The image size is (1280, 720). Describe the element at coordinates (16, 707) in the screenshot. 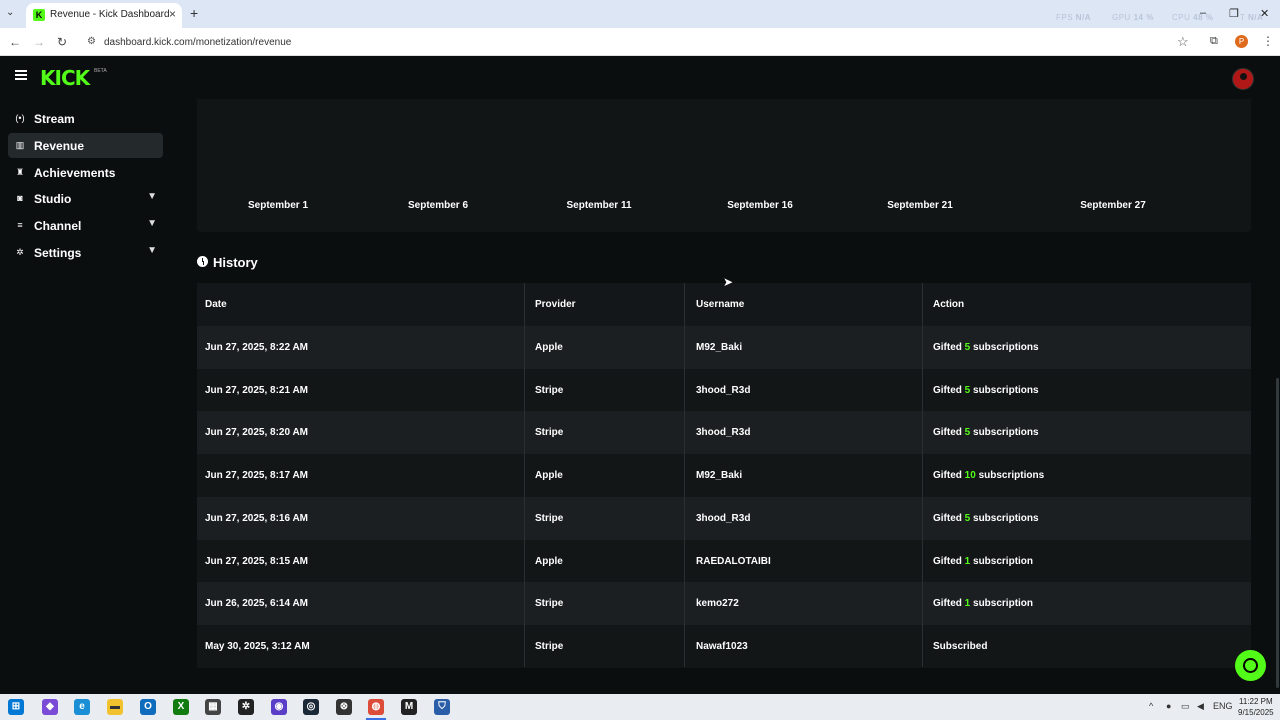

I see `start-icon: ⊞` at that location.